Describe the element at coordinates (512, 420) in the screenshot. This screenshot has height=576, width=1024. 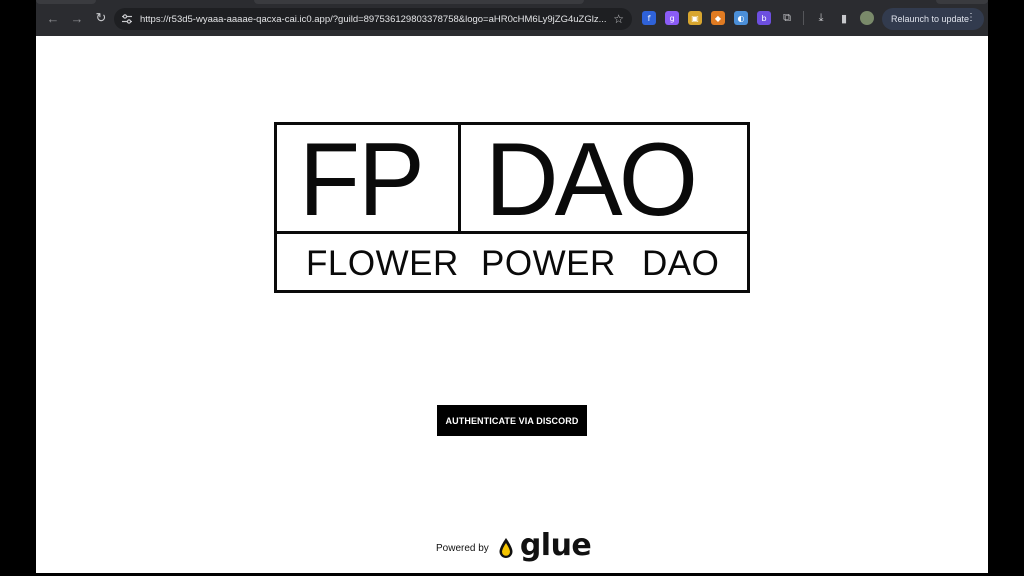
I see `authenticate-discord-button: AUTHENTICATE VIA DISCORD` at that location.